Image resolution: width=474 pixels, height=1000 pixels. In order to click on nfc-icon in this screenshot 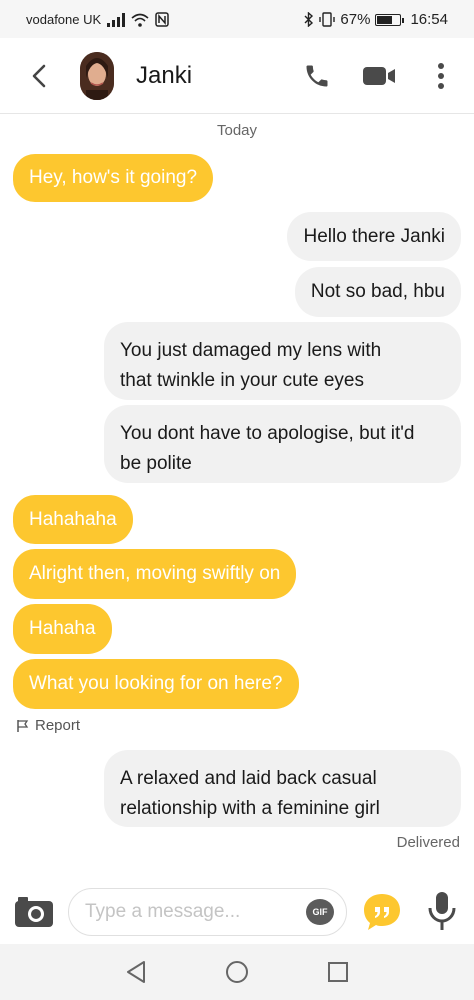, I will do `click(162, 19)`.